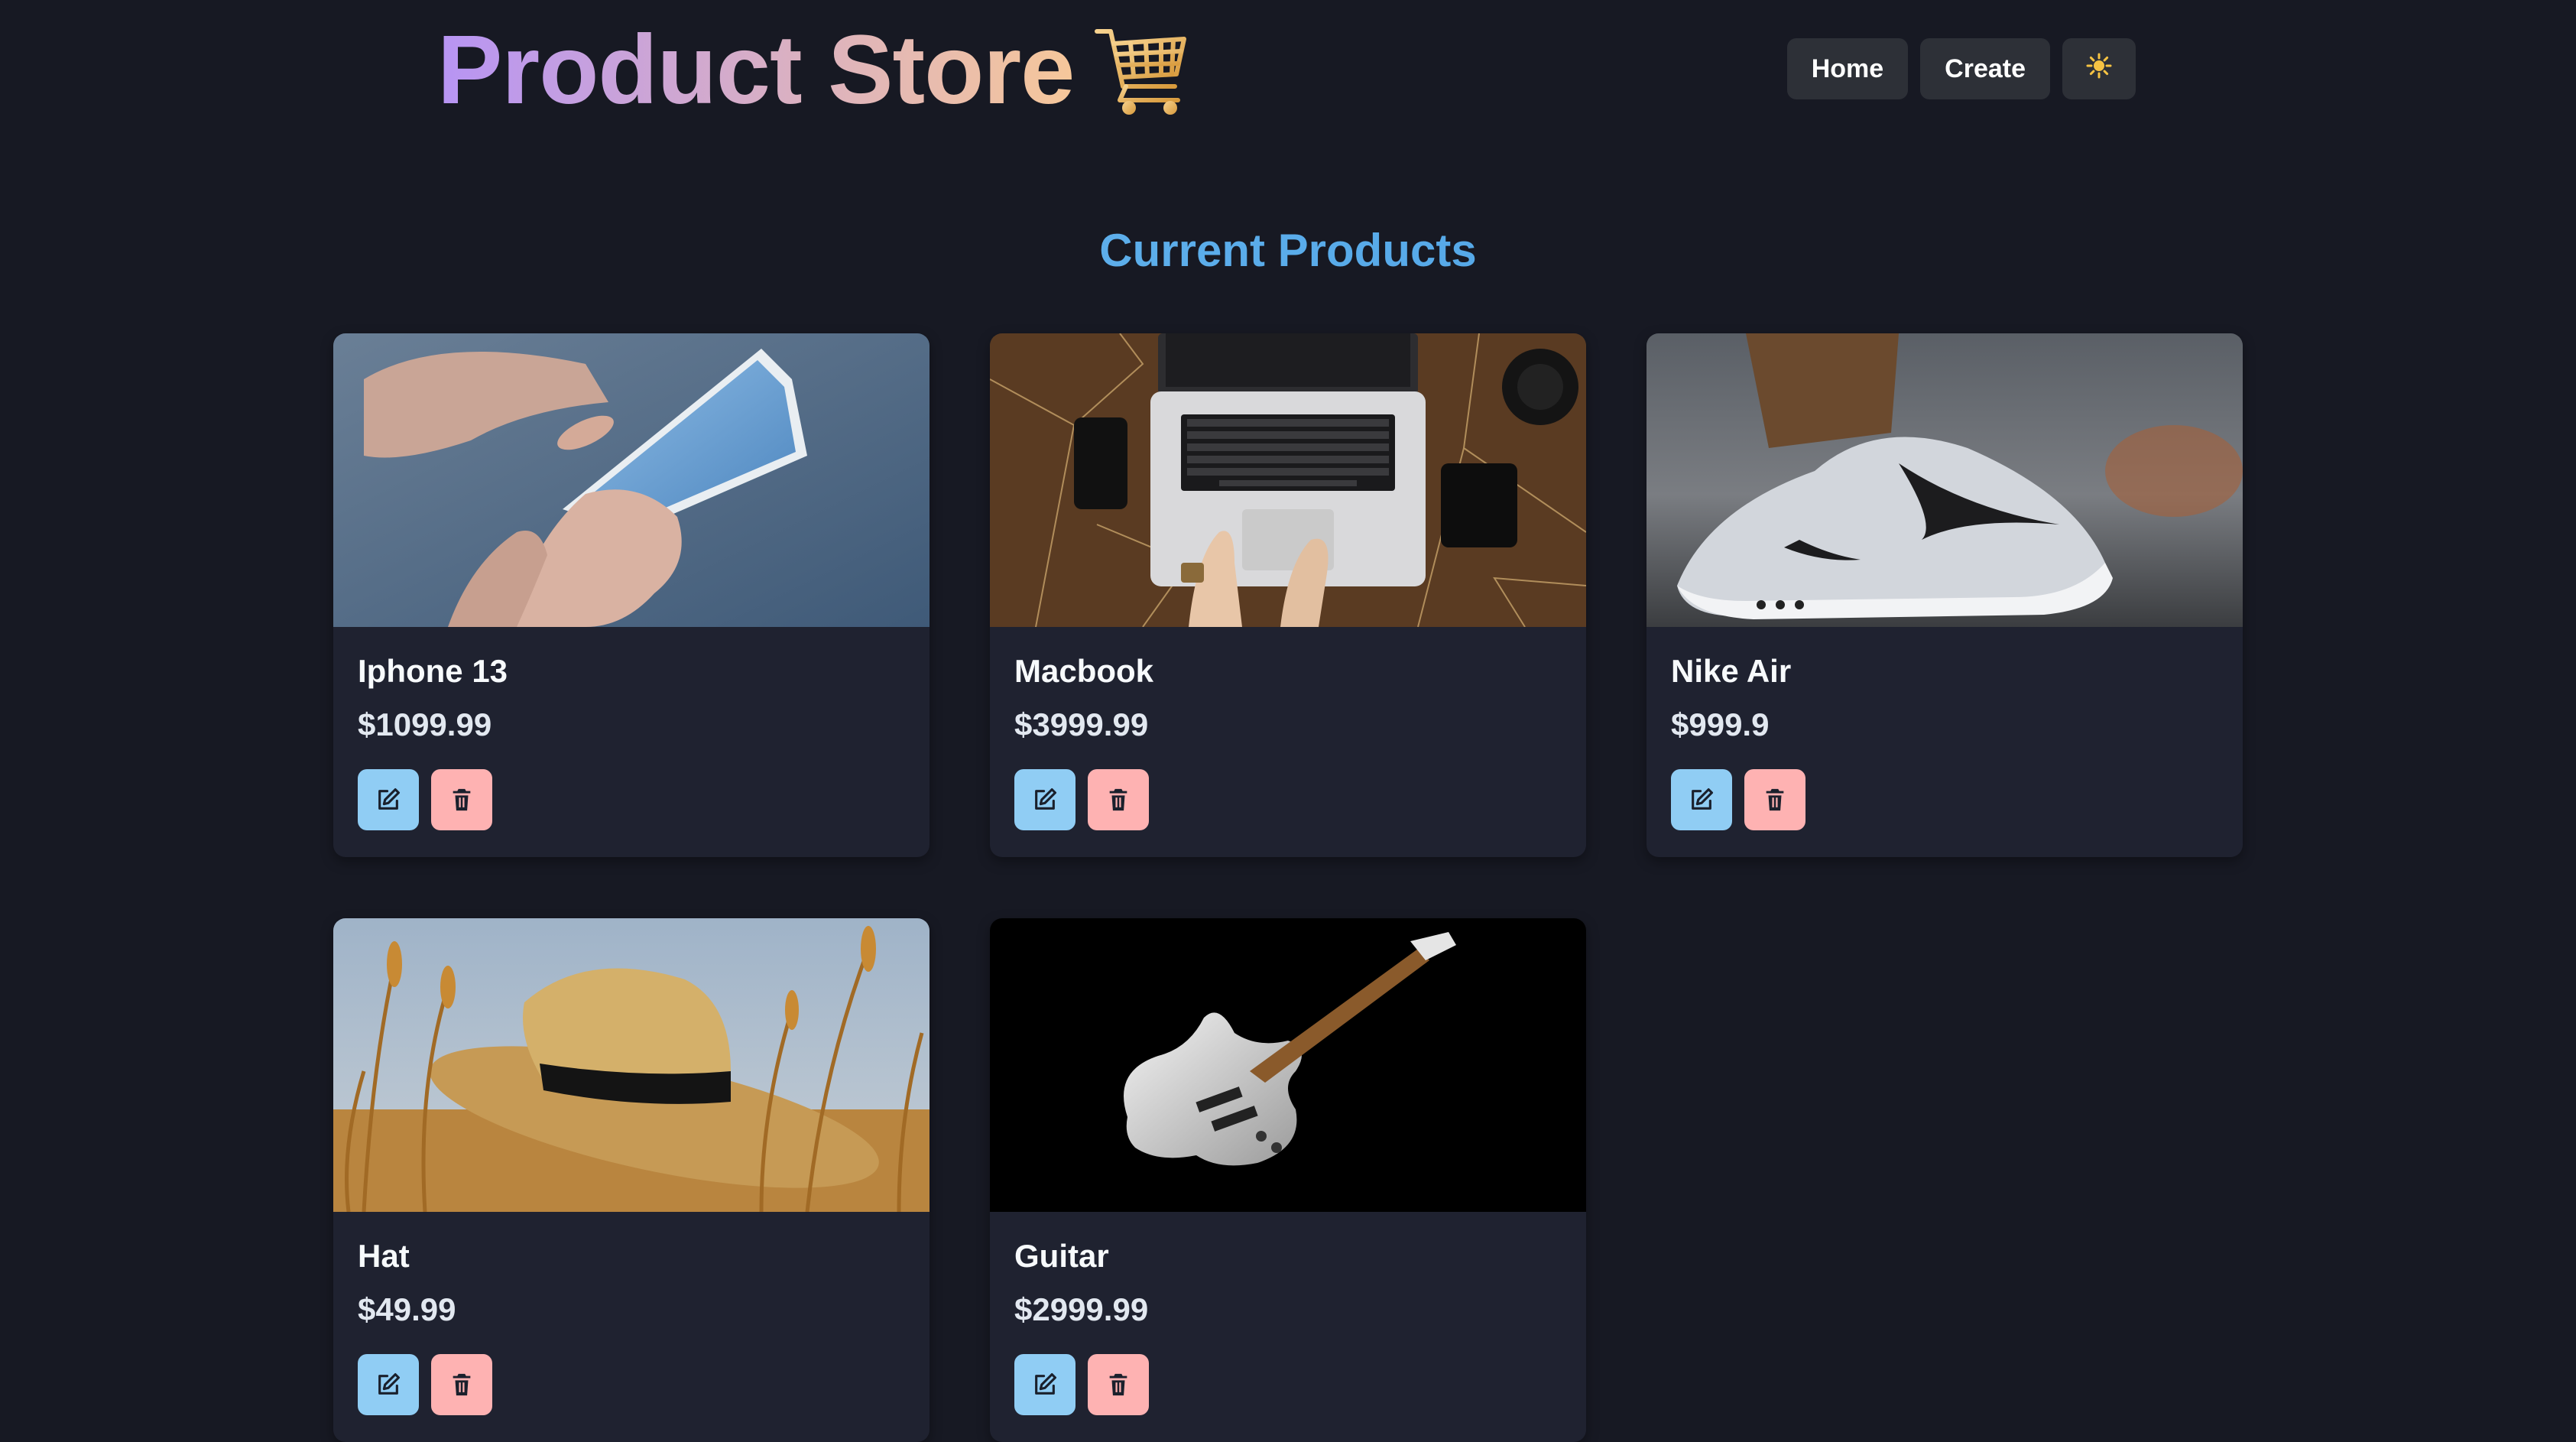 This screenshot has width=2576, height=1442. I want to click on product-card: Macbook $3999.99, so click(1288, 595).